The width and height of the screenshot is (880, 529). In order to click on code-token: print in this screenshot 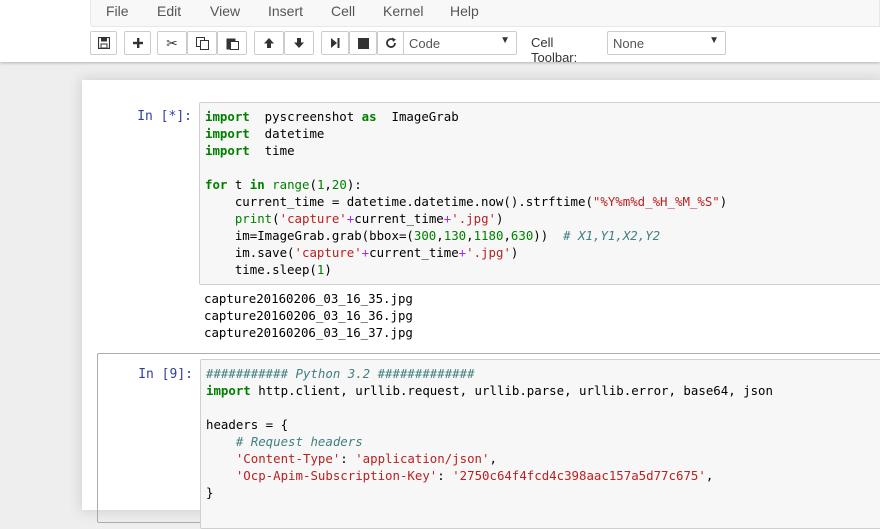, I will do `click(253, 218)`.